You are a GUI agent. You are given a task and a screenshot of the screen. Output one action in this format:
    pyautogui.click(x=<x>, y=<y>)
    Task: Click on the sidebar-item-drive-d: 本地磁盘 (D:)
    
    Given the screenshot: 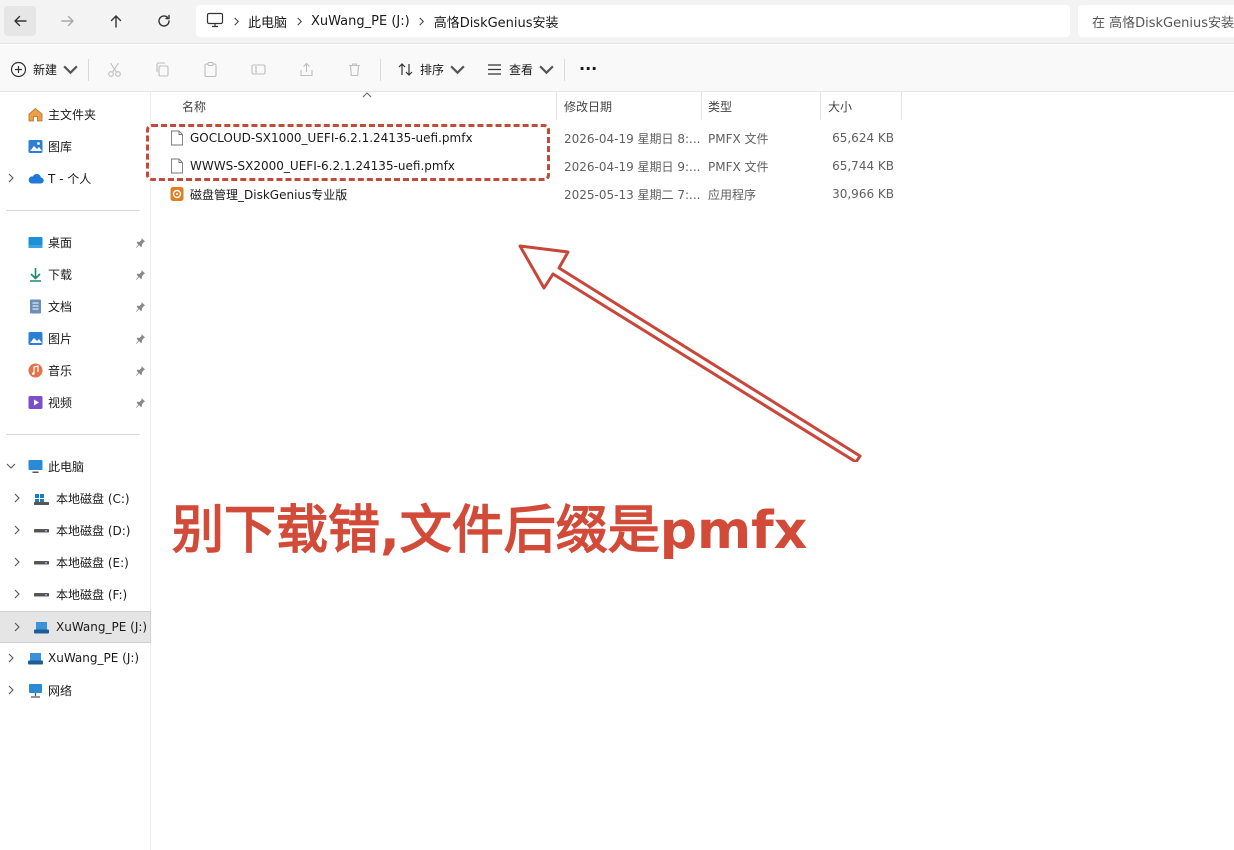 What is the action you would take?
    pyautogui.click(x=75, y=530)
    